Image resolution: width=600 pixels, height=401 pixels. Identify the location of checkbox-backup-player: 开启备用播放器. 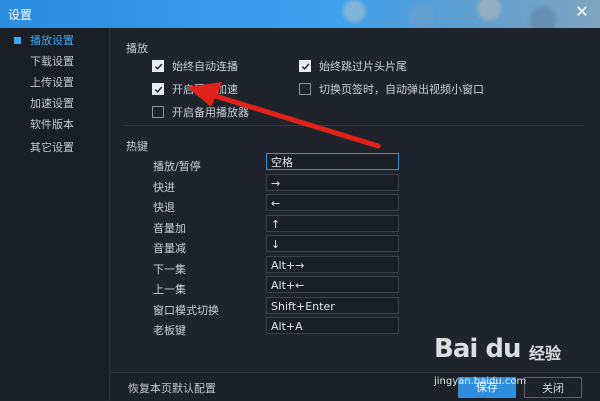
(200, 112).